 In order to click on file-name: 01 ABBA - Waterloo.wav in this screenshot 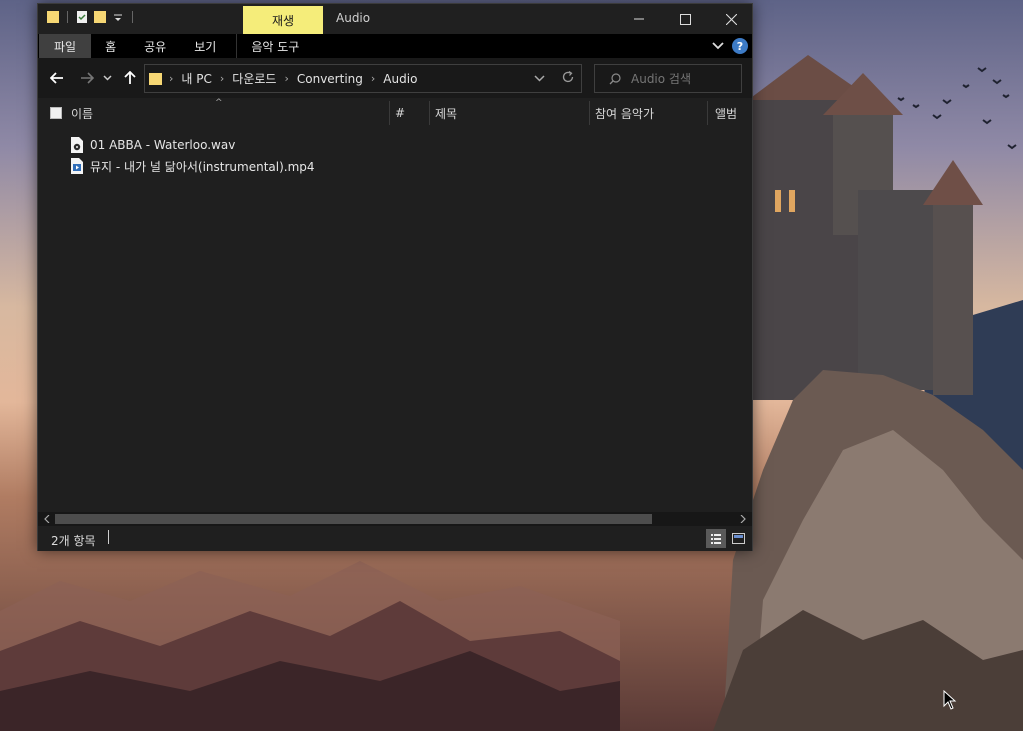, I will do `click(163, 145)`.